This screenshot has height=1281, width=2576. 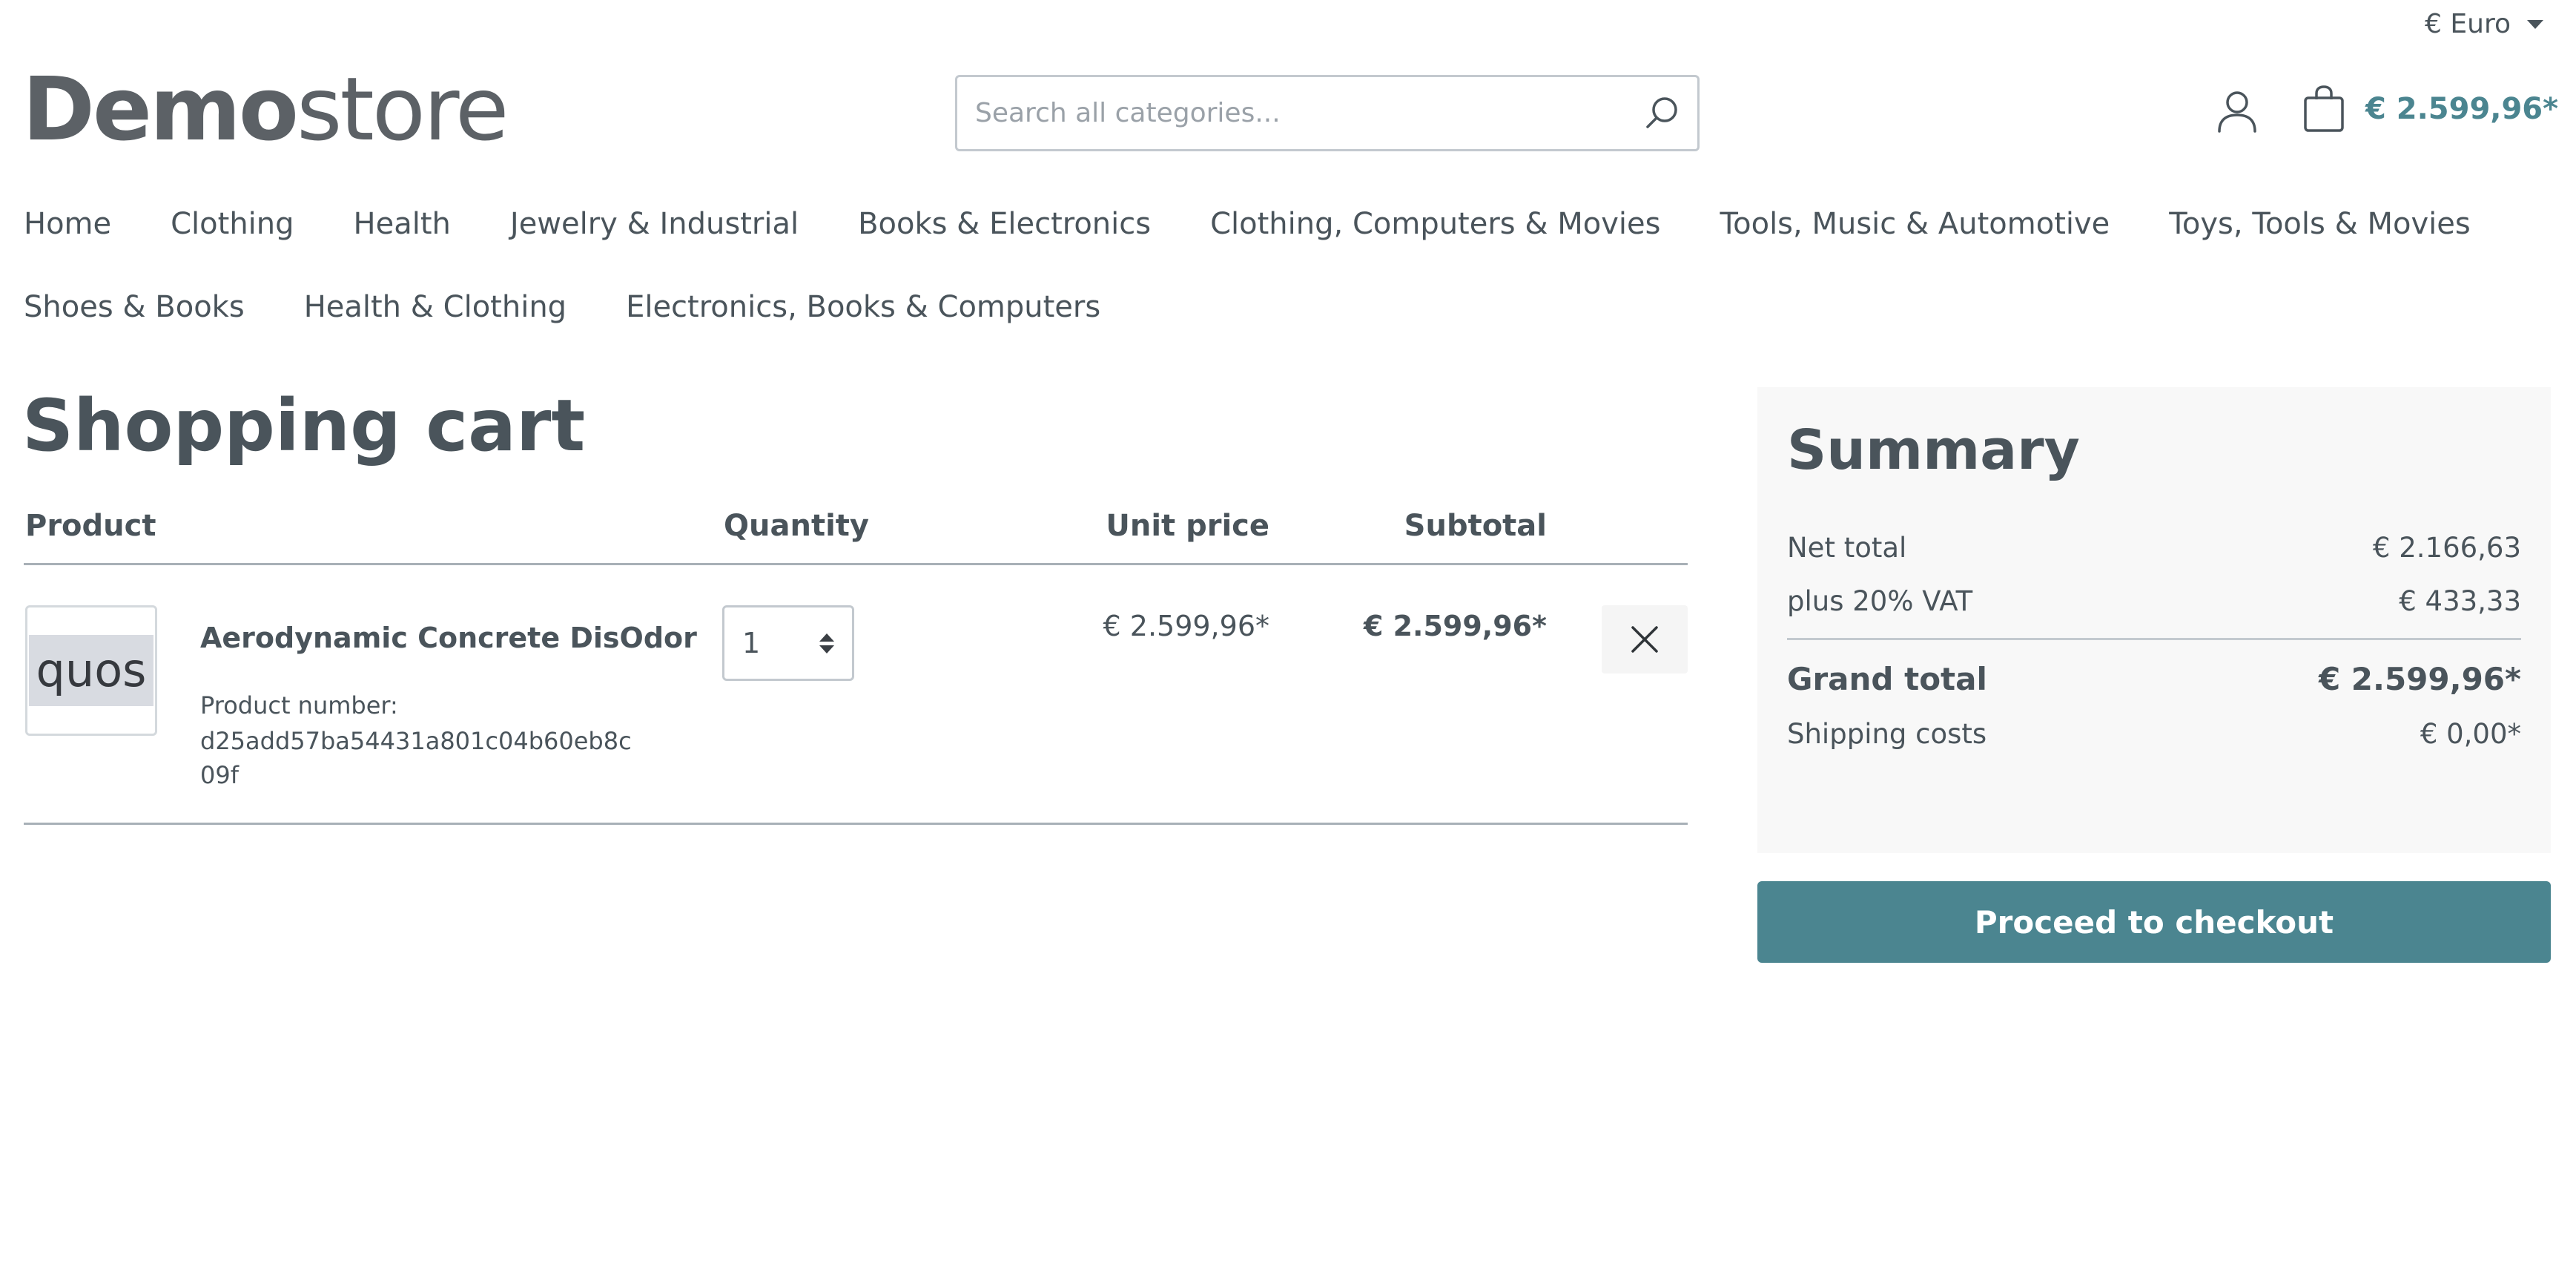 What do you see at coordinates (2462, 109) in the screenshot?
I see `header-cart-total: € 2.599,96*` at bounding box center [2462, 109].